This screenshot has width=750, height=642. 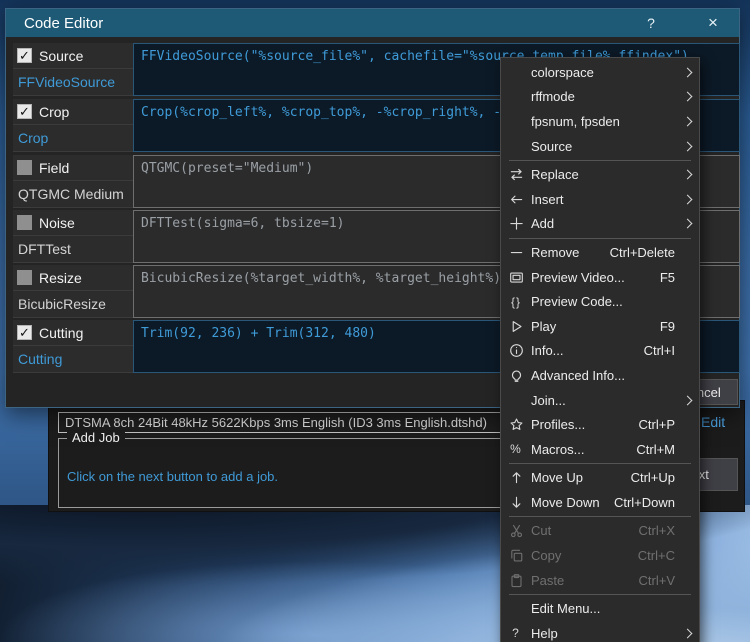 I want to click on crop-checkbox: ✓, so click(x=24, y=111).